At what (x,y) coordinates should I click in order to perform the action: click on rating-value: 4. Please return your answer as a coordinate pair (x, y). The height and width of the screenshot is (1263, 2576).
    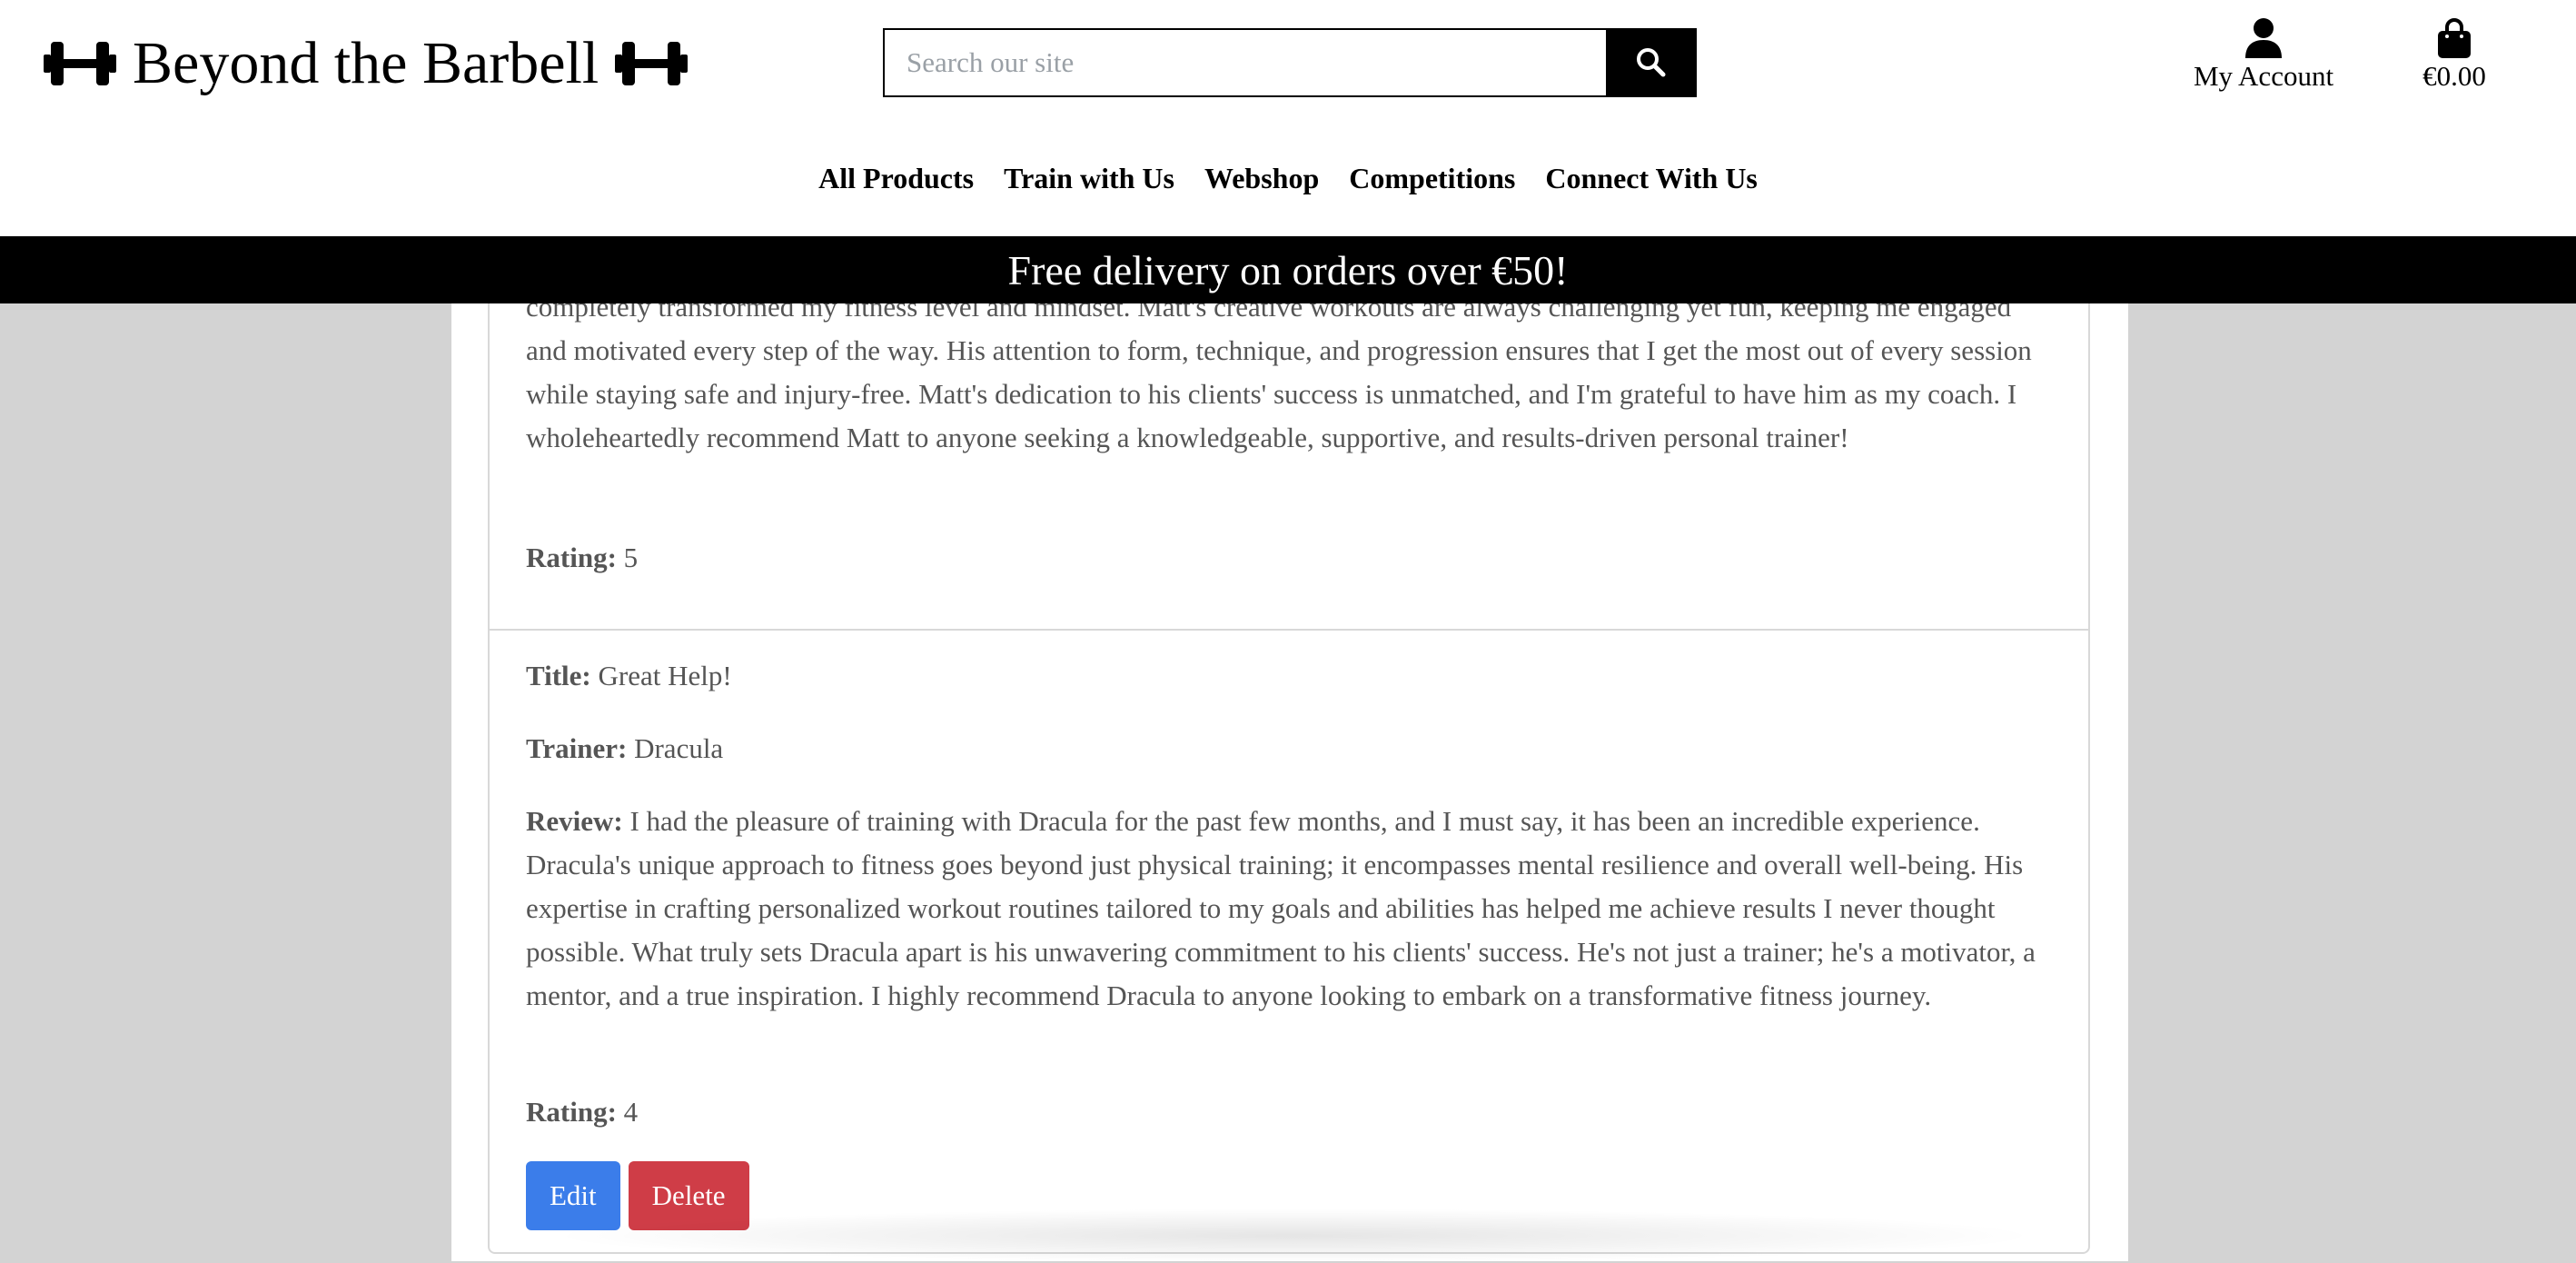
    Looking at the image, I should click on (631, 1112).